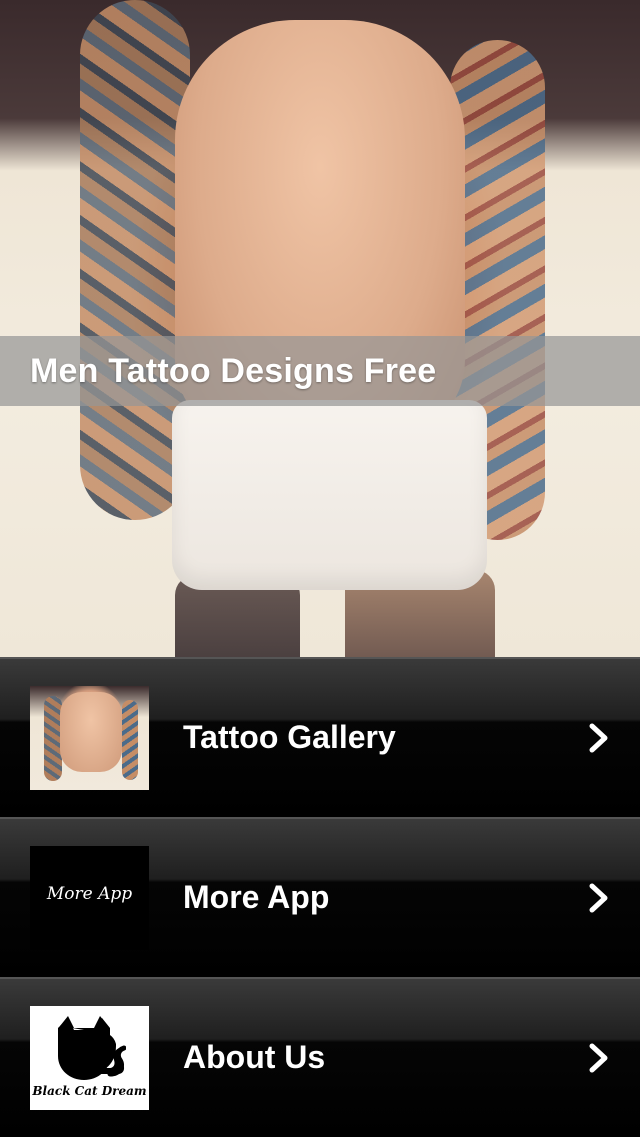 This screenshot has width=640, height=1137. Describe the element at coordinates (89, 1091) in the screenshot. I see `brand-name: Black Cat Dream` at that location.